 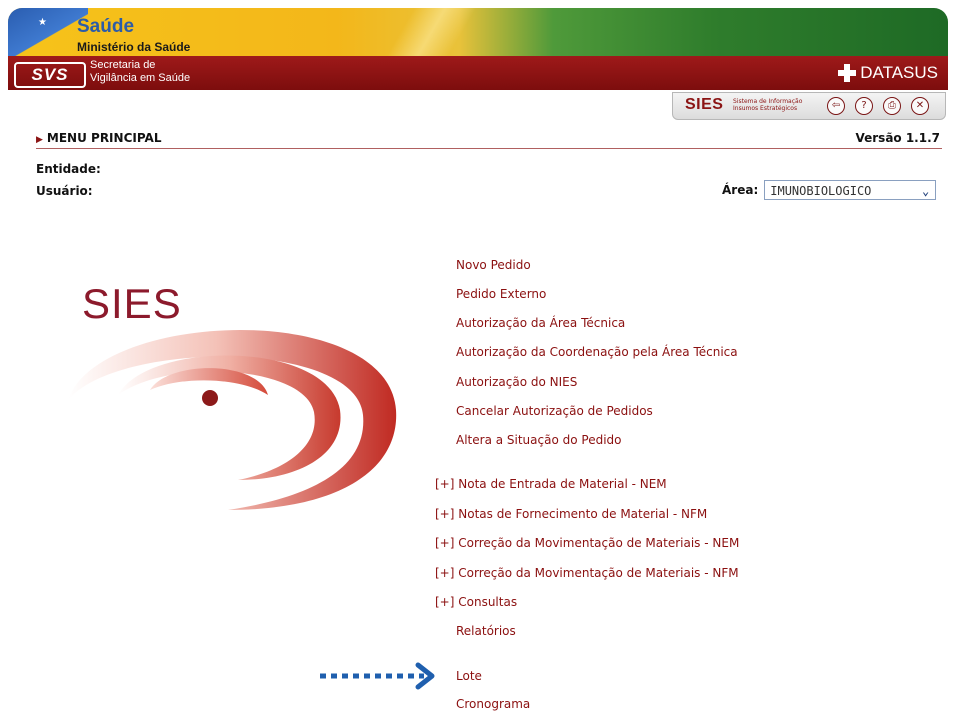 What do you see at coordinates (847, 73) in the screenshot?
I see `cross-icon` at bounding box center [847, 73].